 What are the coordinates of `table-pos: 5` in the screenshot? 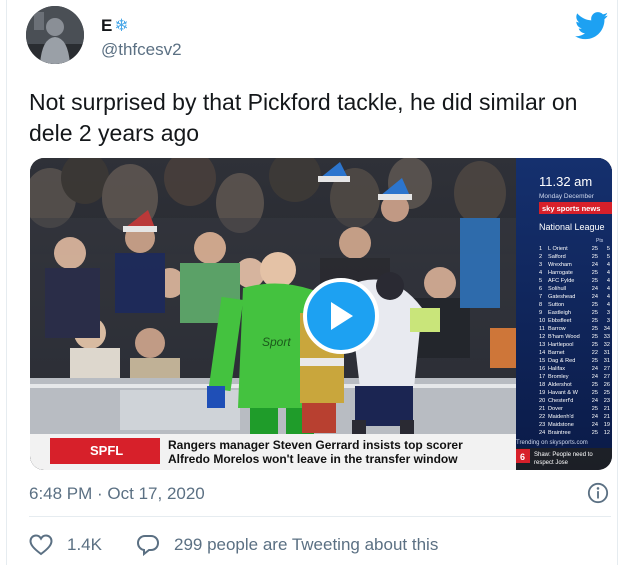 It's located at (540, 281).